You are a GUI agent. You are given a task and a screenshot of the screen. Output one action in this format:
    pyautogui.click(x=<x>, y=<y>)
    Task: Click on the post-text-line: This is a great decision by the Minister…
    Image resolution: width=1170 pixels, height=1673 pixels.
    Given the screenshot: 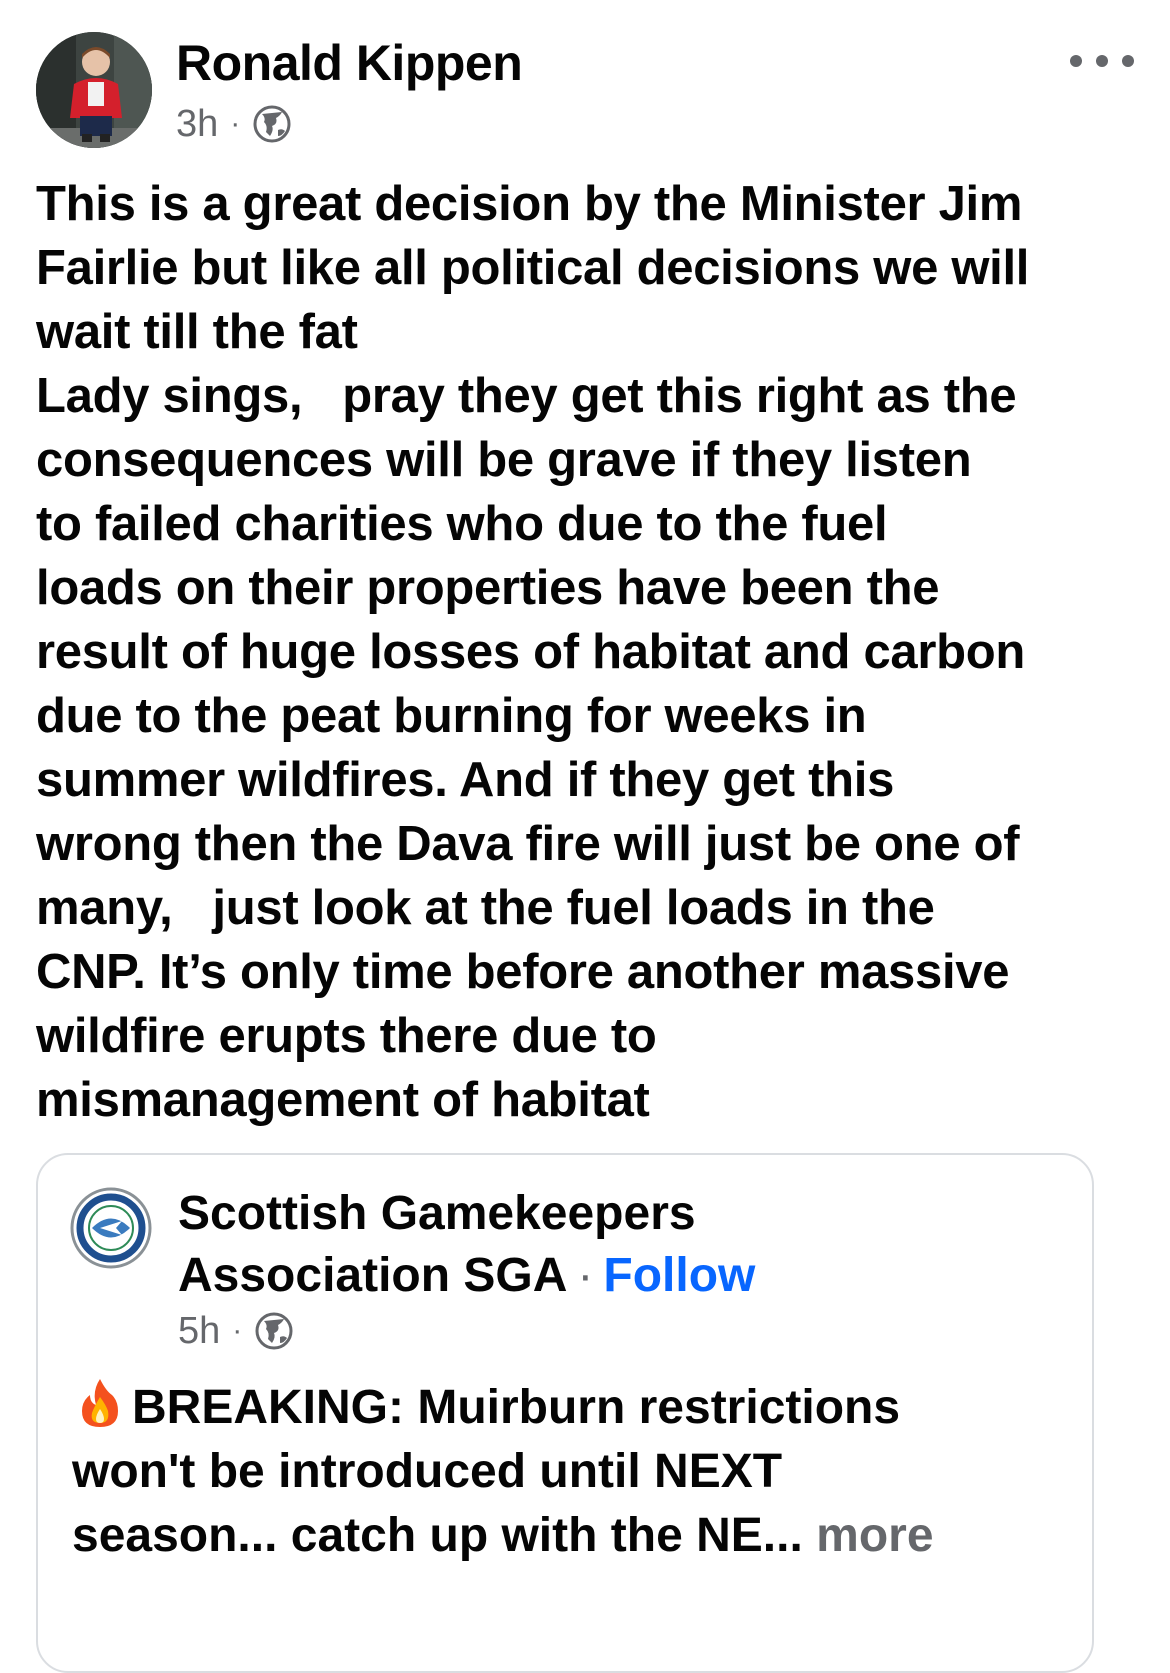 What is the action you would take?
    pyautogui.click(x=529, y=204)
    